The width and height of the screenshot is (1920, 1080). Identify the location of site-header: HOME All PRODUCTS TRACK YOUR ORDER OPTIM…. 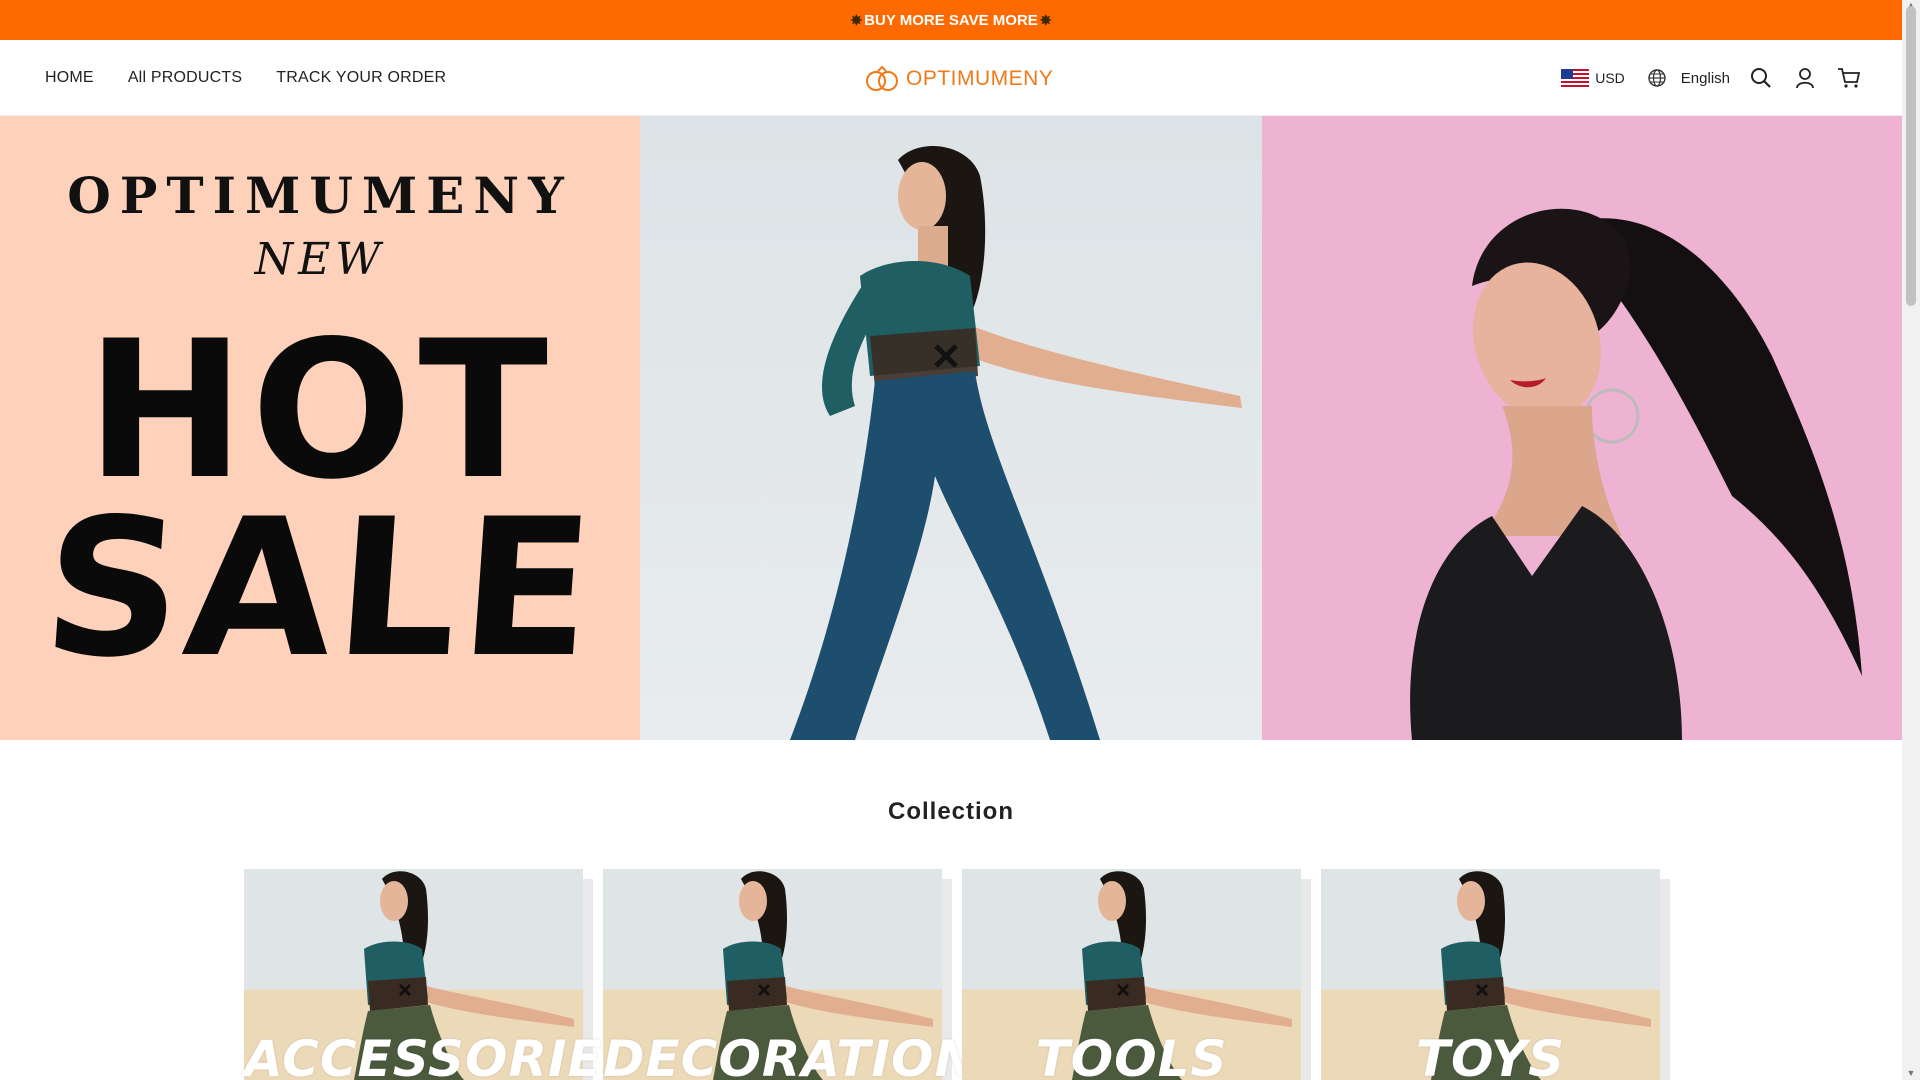
(951, 78).